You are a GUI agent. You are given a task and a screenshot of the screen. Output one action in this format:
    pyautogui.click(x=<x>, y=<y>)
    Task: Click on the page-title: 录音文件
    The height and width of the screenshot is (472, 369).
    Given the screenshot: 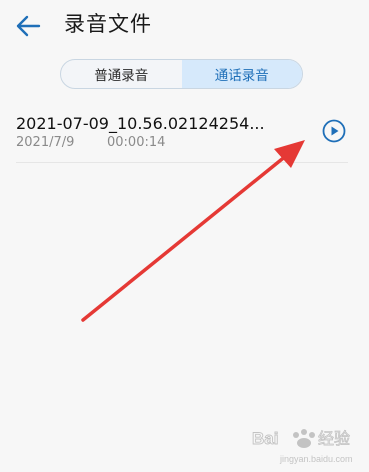 What is the action you would take?
    pyautogui.click(x=108, y=24)
    